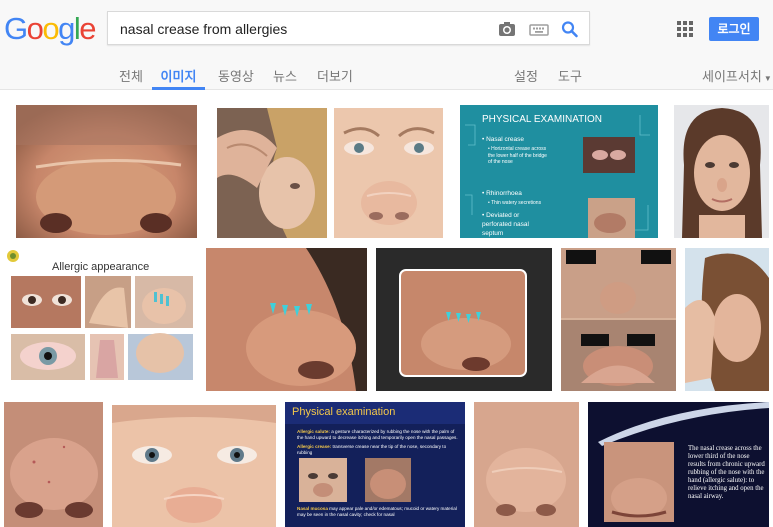  I want to click on tab-label: 뉴스, so click(285, 76).